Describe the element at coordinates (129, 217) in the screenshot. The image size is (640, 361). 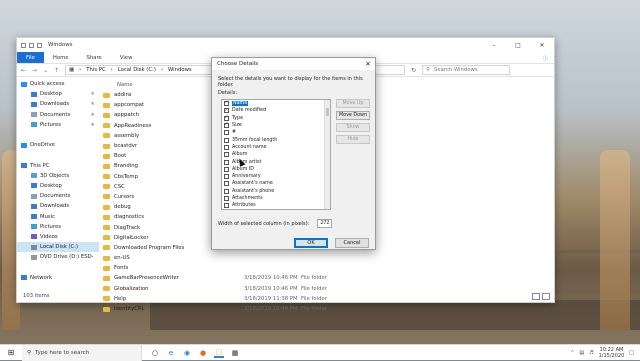
I see `file-name: diagnostics` at that location.